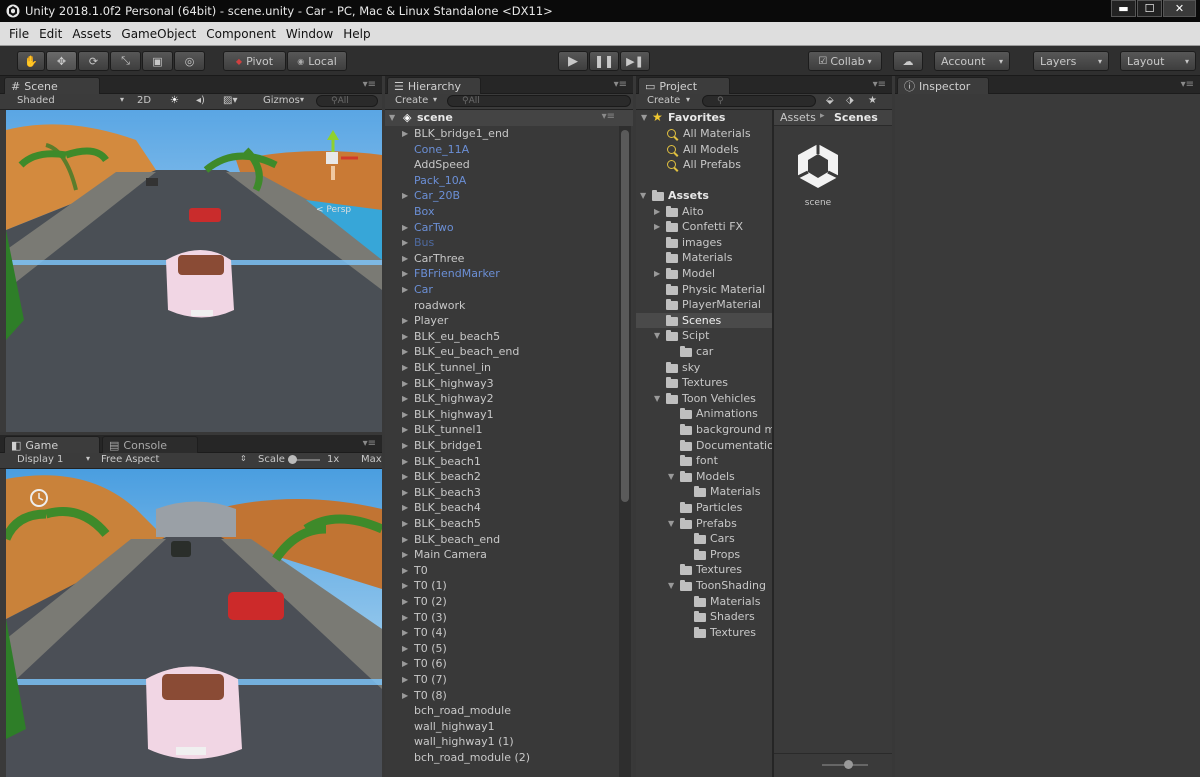  What do you see at coordinates (943, 85) in the screenshot?
I see `tab-inspector: ⓘ Inspector` at bounding box center [943, 85].